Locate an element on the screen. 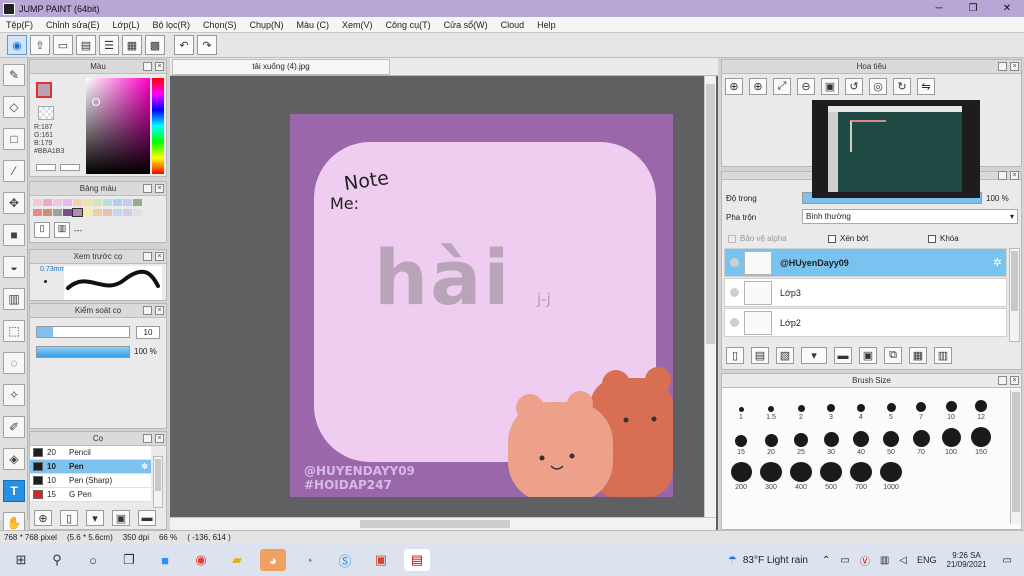 The image size is (1024, 576). jump-paint-taskbar-icon: ▤ is located at coordinates (417, 560).